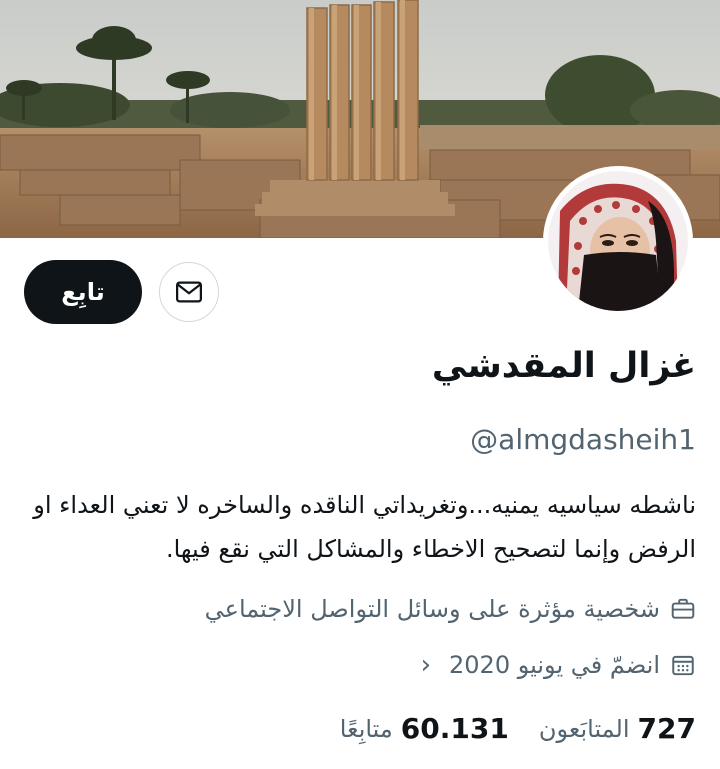 The height and width of the screenshot is (769, 720). I want to click on profile-category: شخصية مؤثرة على وسائل التواصل الاجتماعي, so click(450, 609).